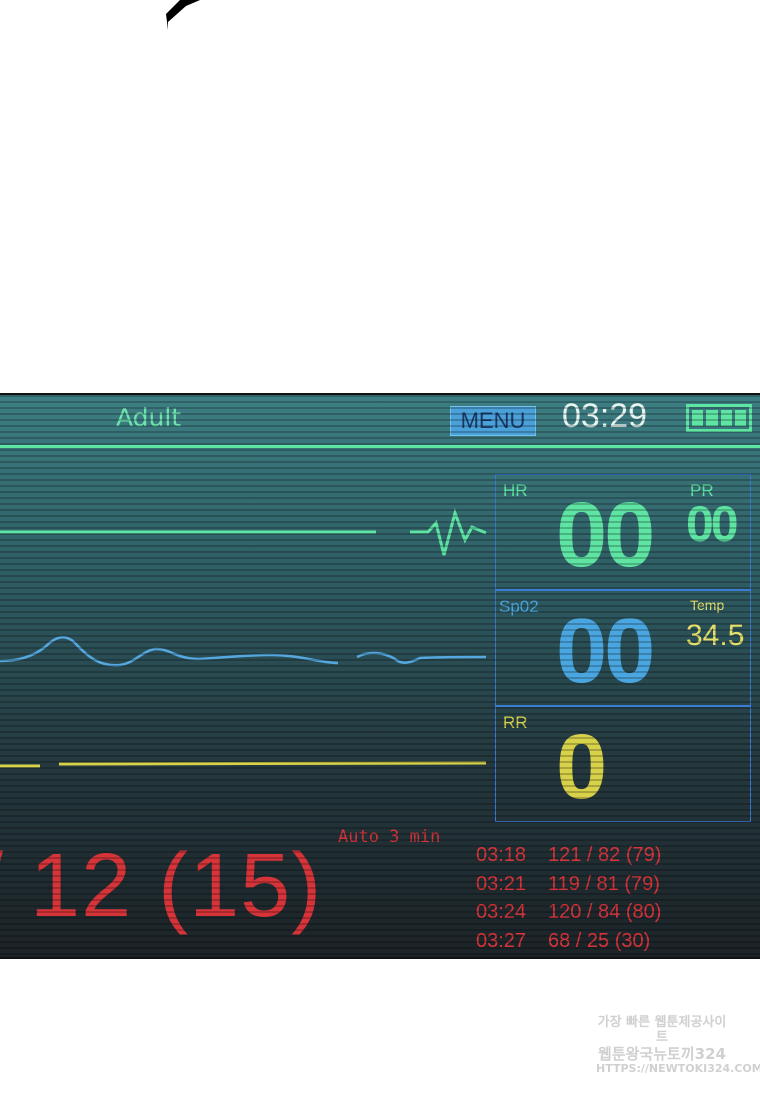 Image resolution: width=760 pixels, height=1098 pixels. I want to click on watermark-line-3: HTTPS://NEWTOKI324.COM, so click(678, 1069).